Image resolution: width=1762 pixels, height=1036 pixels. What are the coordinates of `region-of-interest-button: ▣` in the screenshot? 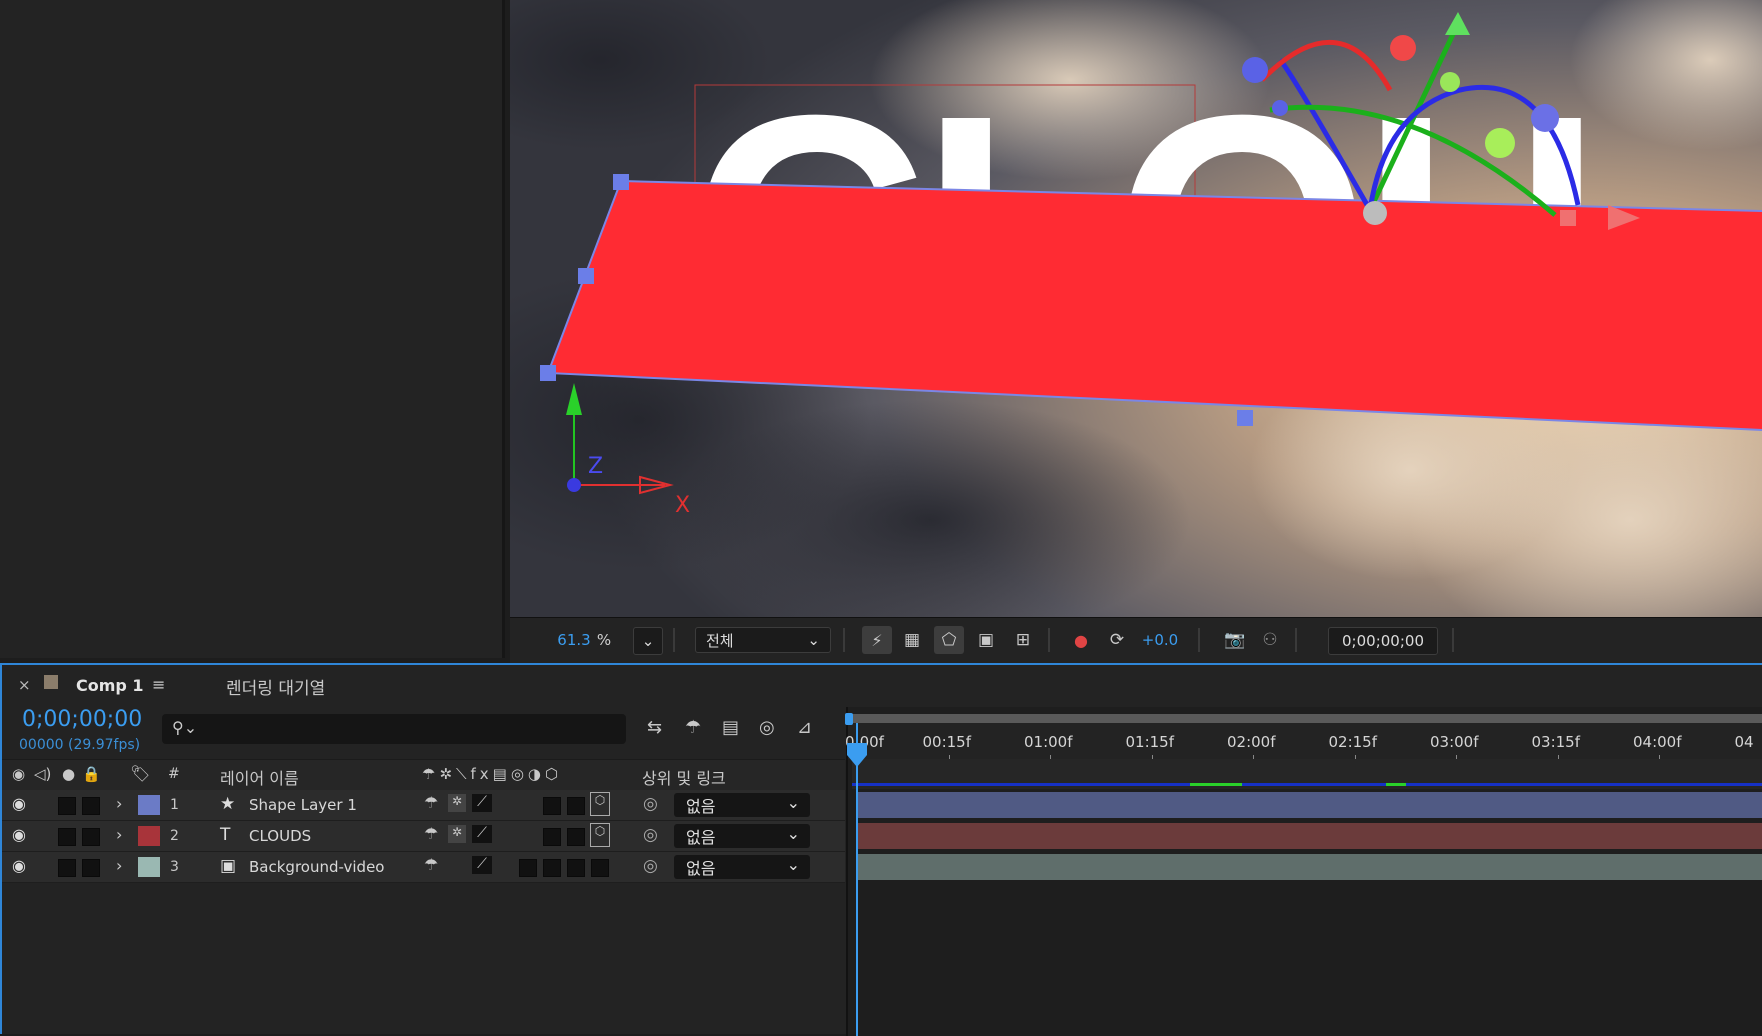 It's located at (986, 640).